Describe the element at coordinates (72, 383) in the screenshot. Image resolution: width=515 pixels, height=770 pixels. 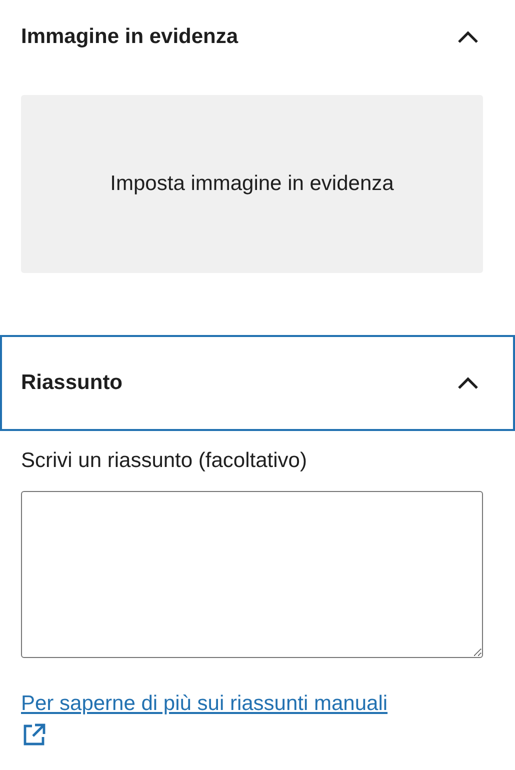
I see `panel-title: Riassunto` at that location.